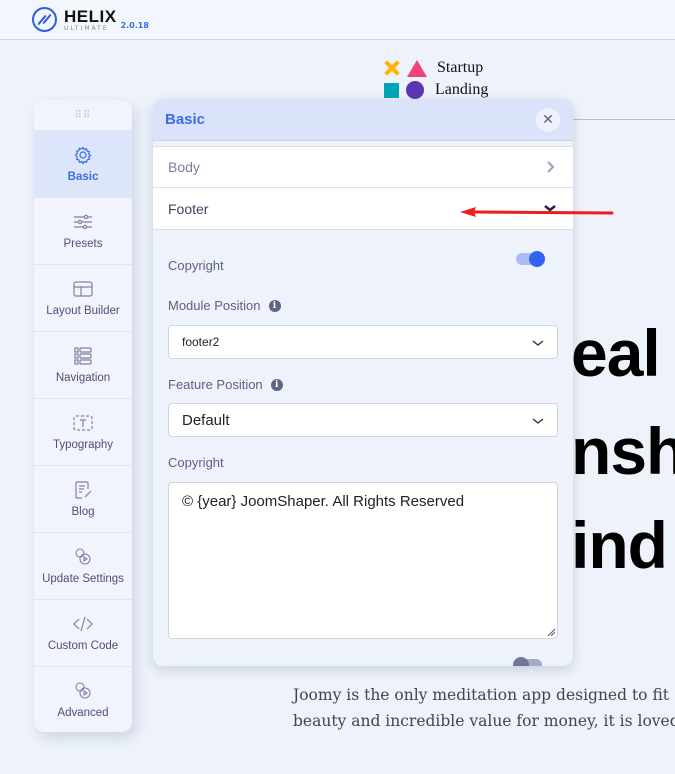 The height and width of the screenshot is (774, 675). I want to click on layout-icon, so click(83, 289).